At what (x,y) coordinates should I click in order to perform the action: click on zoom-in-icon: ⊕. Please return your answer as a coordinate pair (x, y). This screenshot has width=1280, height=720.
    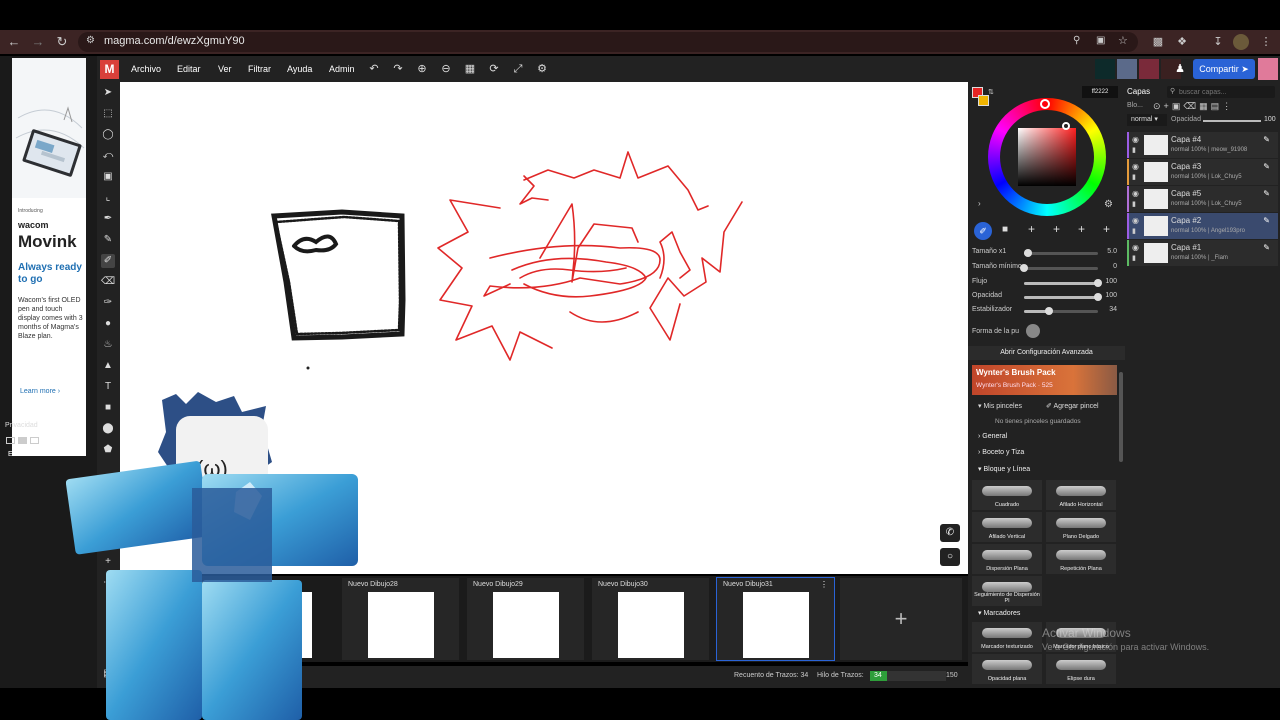
    Looking at the image, I should click on (422, 69).